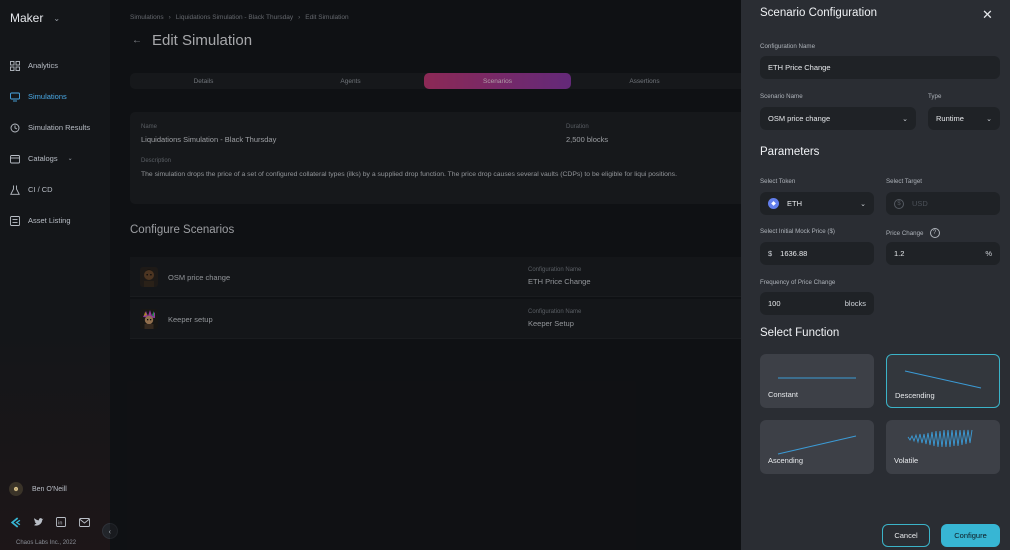 Image resolution: width=1010 pixels, height=550 pixels. What do you see at coordinates (773, 203) in the screenshot?
I see `ethereum-icon: ◆` at bounding box center [773, 203].